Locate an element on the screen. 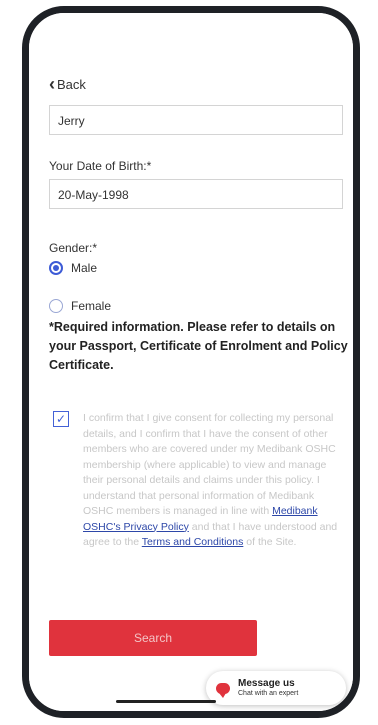 This screenshot has width=378, height=725. chat-title: Message us is located at coordinates (266, 683).